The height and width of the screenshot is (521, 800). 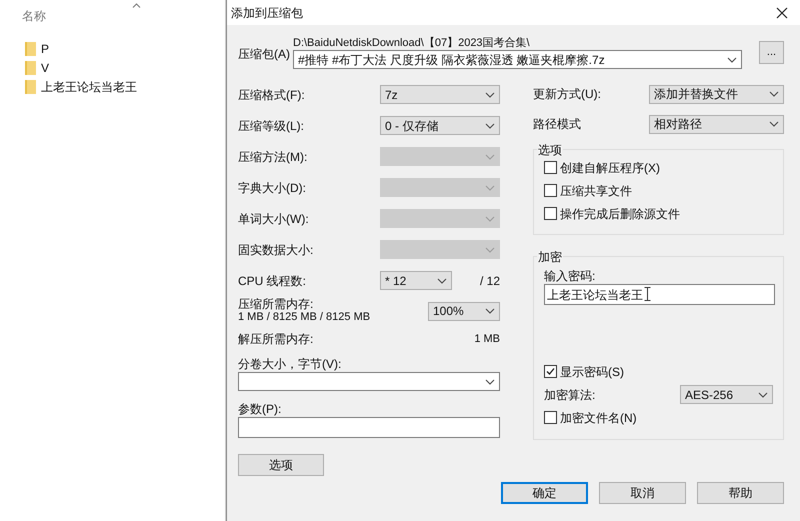 What do you see at coordinates (276, 250) in the screenshot?
I see `field-label: 固实数据大小:` at bounding box center [276, 250].